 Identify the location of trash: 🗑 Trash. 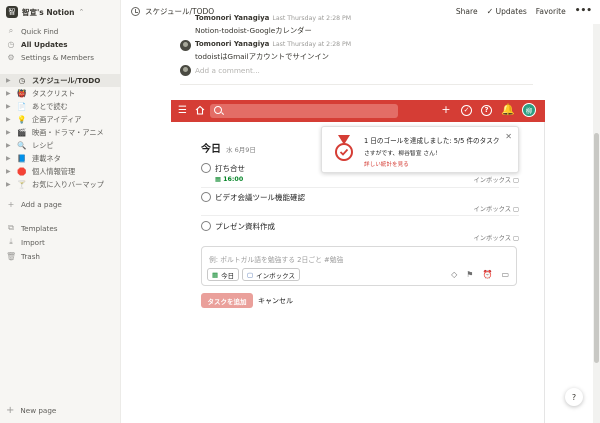
(23, 256).